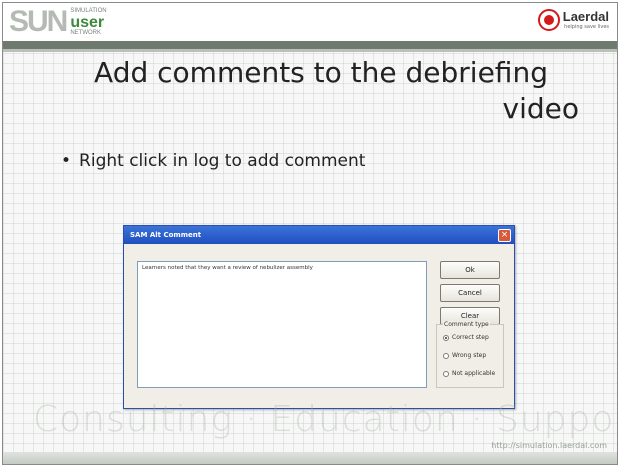 The image size is (620, 469). I want to click on header-divider-stripe, so click(310, 50).